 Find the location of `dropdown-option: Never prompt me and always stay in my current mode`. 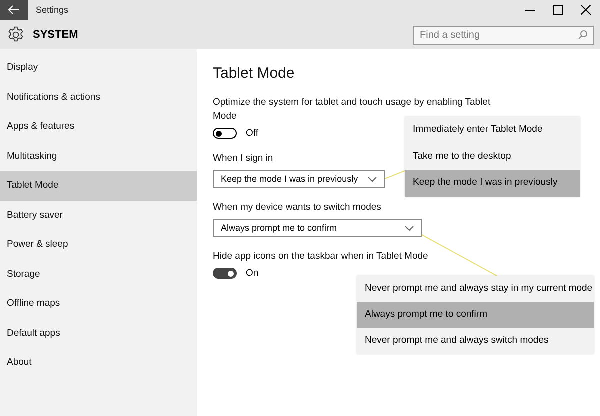

dropdown-option: Never prompt me and always stay in my current mode is located at coordinates (475, 289).